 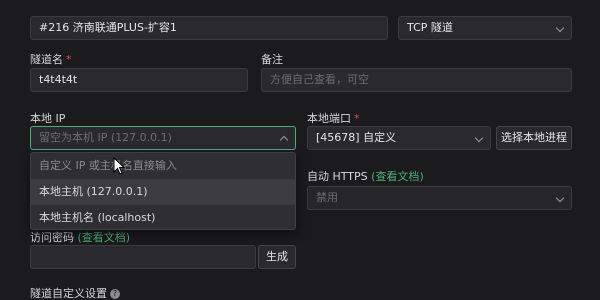 I want to click on auto-https-select: 禁用, so click(x=439, y=198).